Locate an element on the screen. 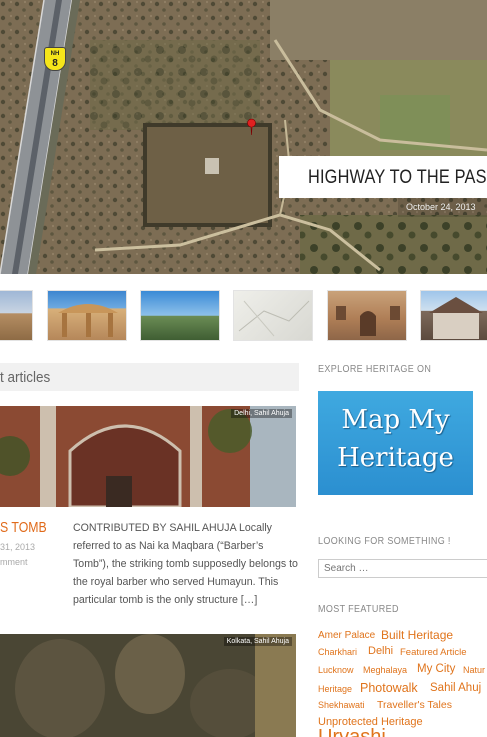  thumbnail-hill-fort is located at coordinates (180, 315).